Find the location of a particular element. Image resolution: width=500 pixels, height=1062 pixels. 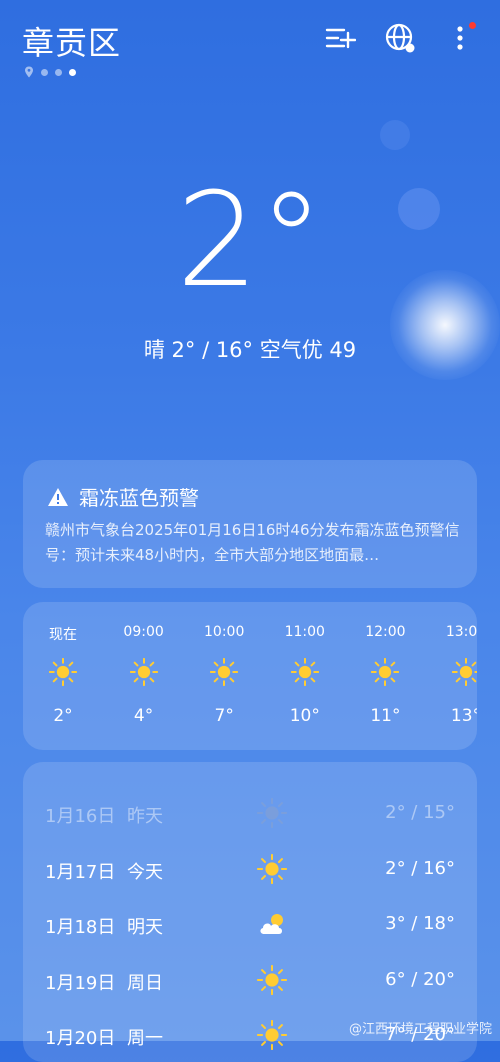

day-date: 1月18日 is located at coordinates (80, 927).